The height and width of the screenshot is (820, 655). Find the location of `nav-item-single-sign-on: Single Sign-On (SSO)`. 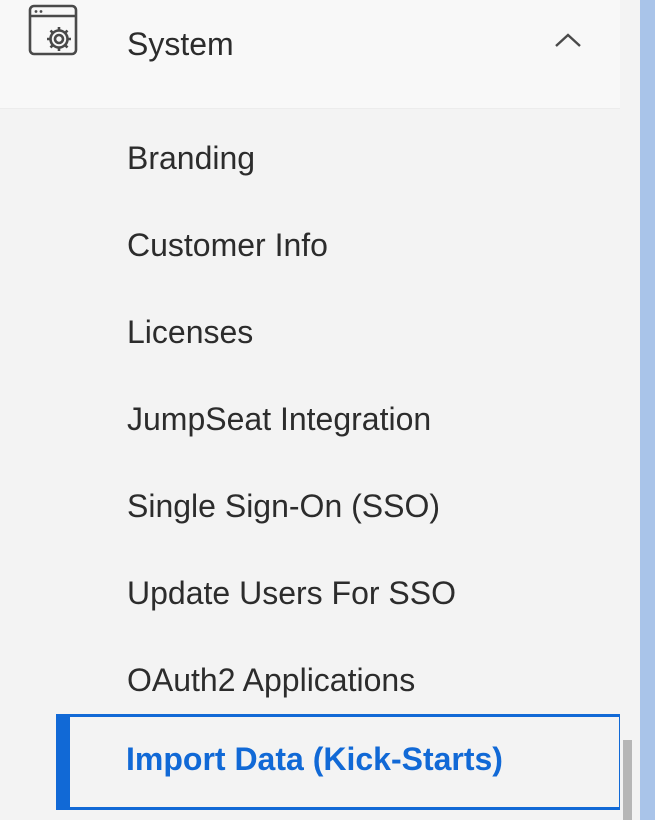

nav-item-single-sign-on: Single Sign-On (SSO) is located at coordinates (283, 506).